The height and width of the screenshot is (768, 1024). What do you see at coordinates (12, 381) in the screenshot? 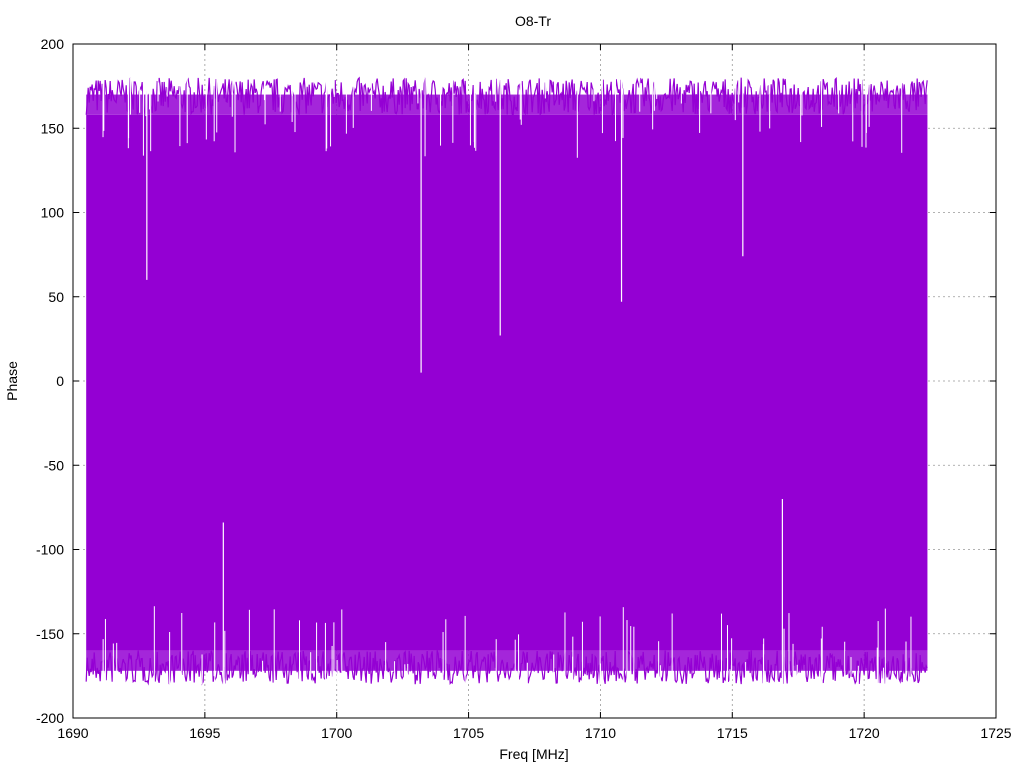
I see `y-axis-title: Phase` at bounding box center [12, 381].